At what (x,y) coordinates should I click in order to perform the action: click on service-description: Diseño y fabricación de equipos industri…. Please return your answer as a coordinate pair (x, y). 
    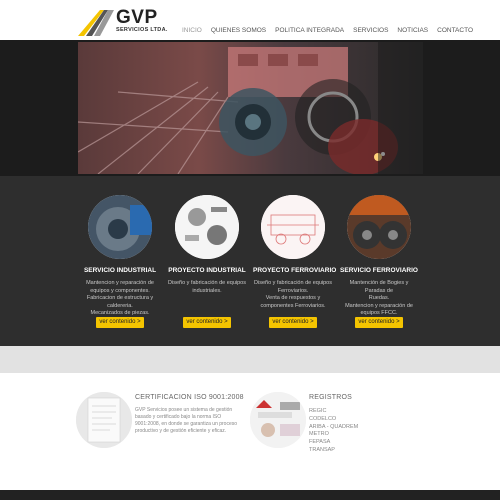
    Looking at the image, I should click on (207, 287).